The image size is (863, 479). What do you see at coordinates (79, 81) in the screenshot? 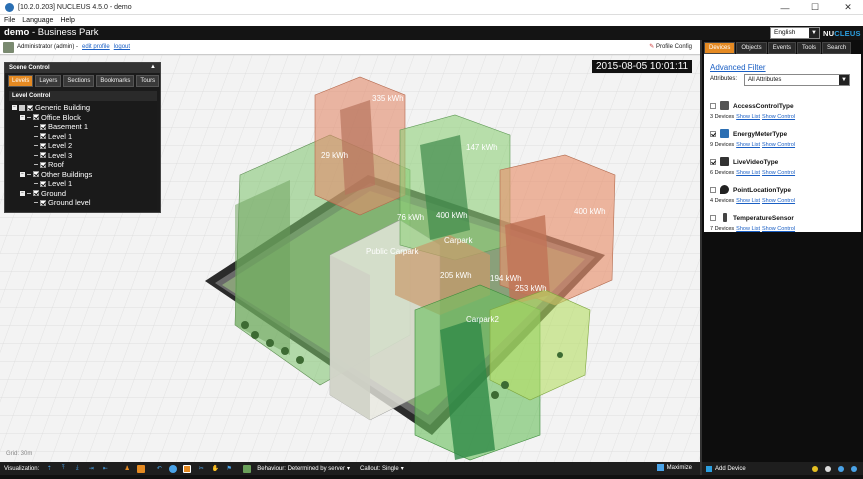
I see `tab-sections: Sections` at bounding box center [79, 81].